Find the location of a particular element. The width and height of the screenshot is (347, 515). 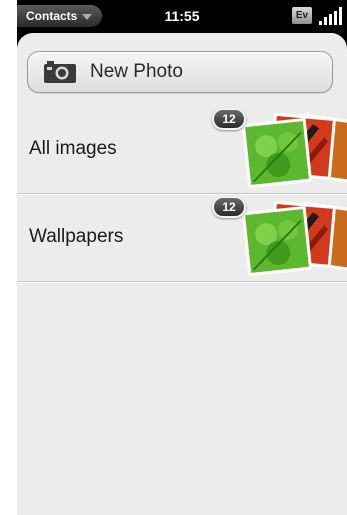

signal-strength-icon is located at coordinates (330, 16).